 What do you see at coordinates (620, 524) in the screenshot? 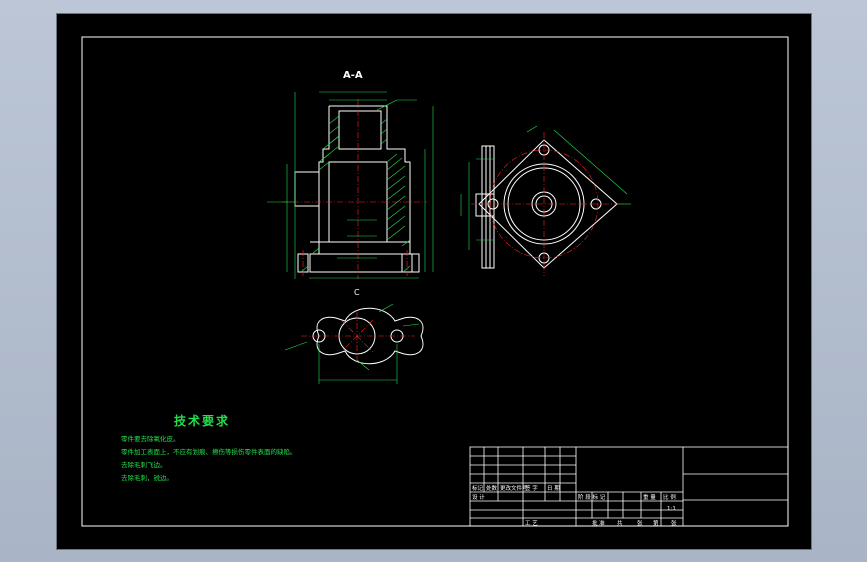
I see `tb-label-share: 共` at bounding box center [620, 524].